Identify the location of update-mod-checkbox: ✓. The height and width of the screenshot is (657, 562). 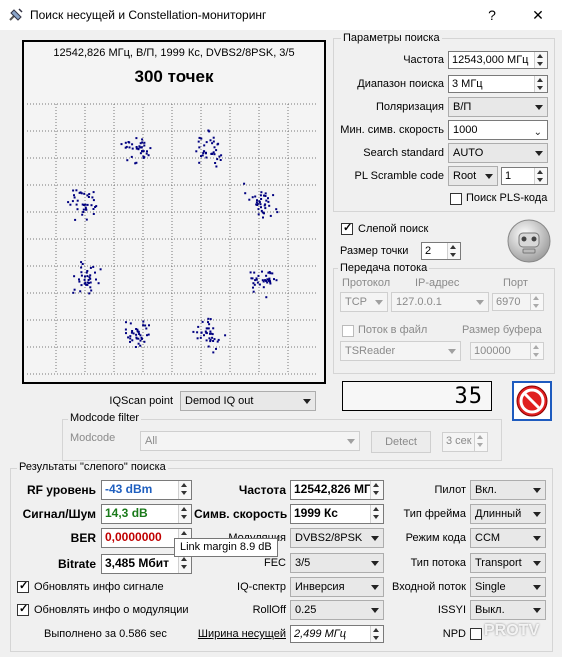
(23, 609).